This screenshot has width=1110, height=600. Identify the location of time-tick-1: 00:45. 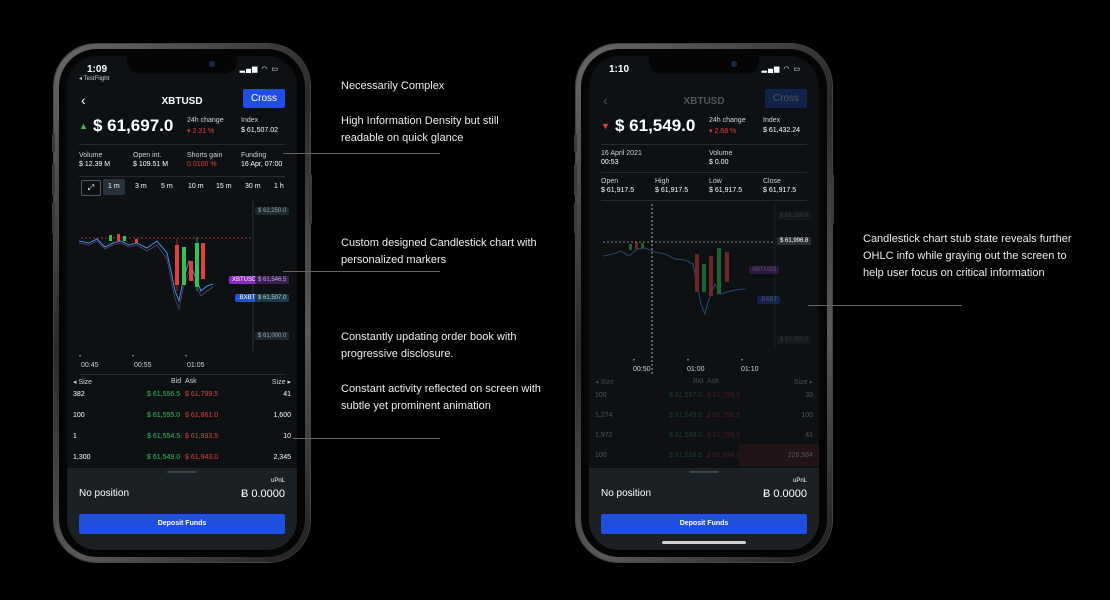
(90, 365).